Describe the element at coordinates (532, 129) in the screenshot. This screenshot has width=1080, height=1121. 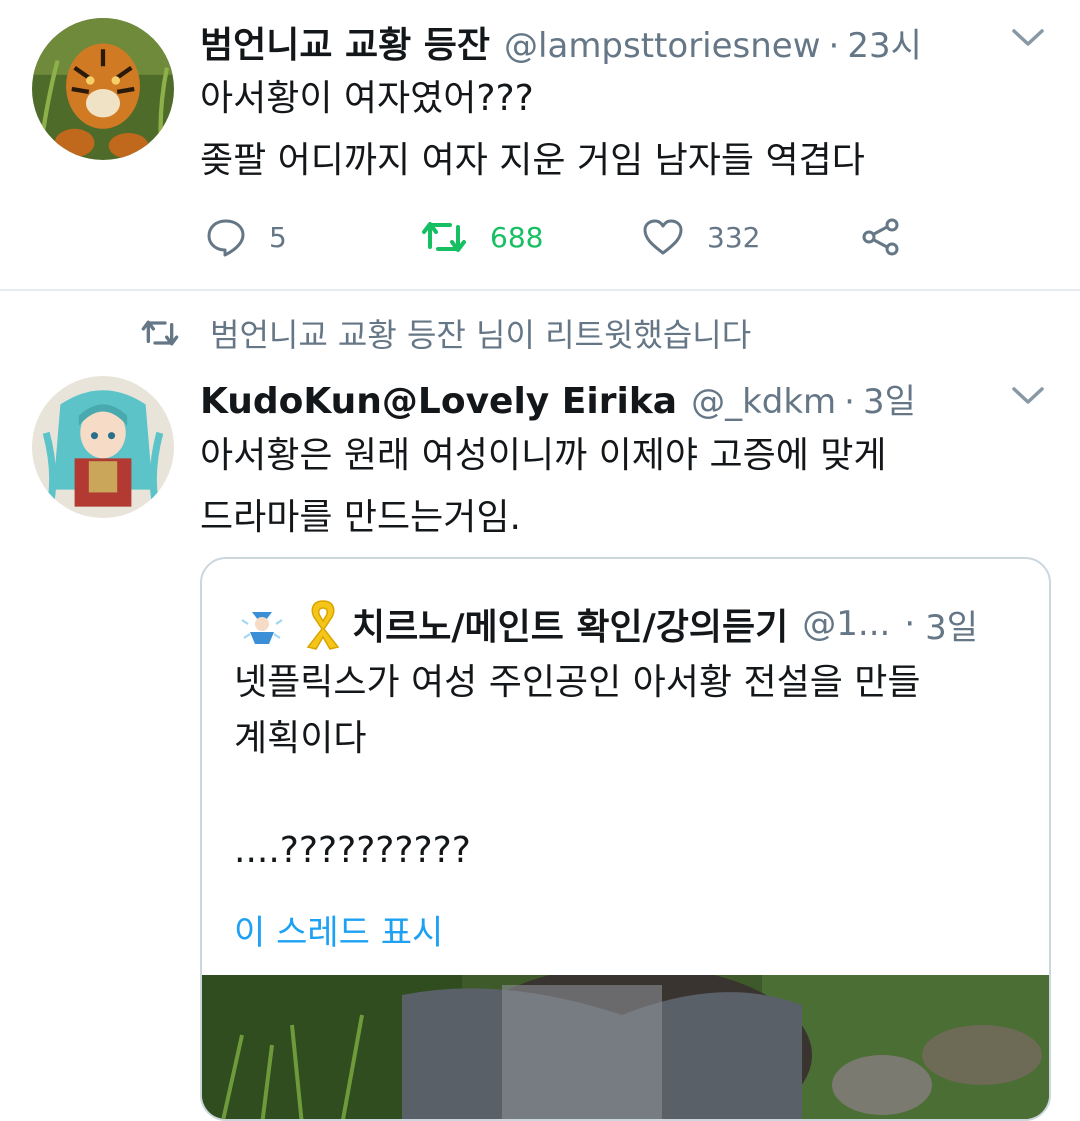
I see `tweet1-text: 아서황이 여자였어??? 좆팔 어디까지 여자 지운 거임 남자들 역겹다` at that location.